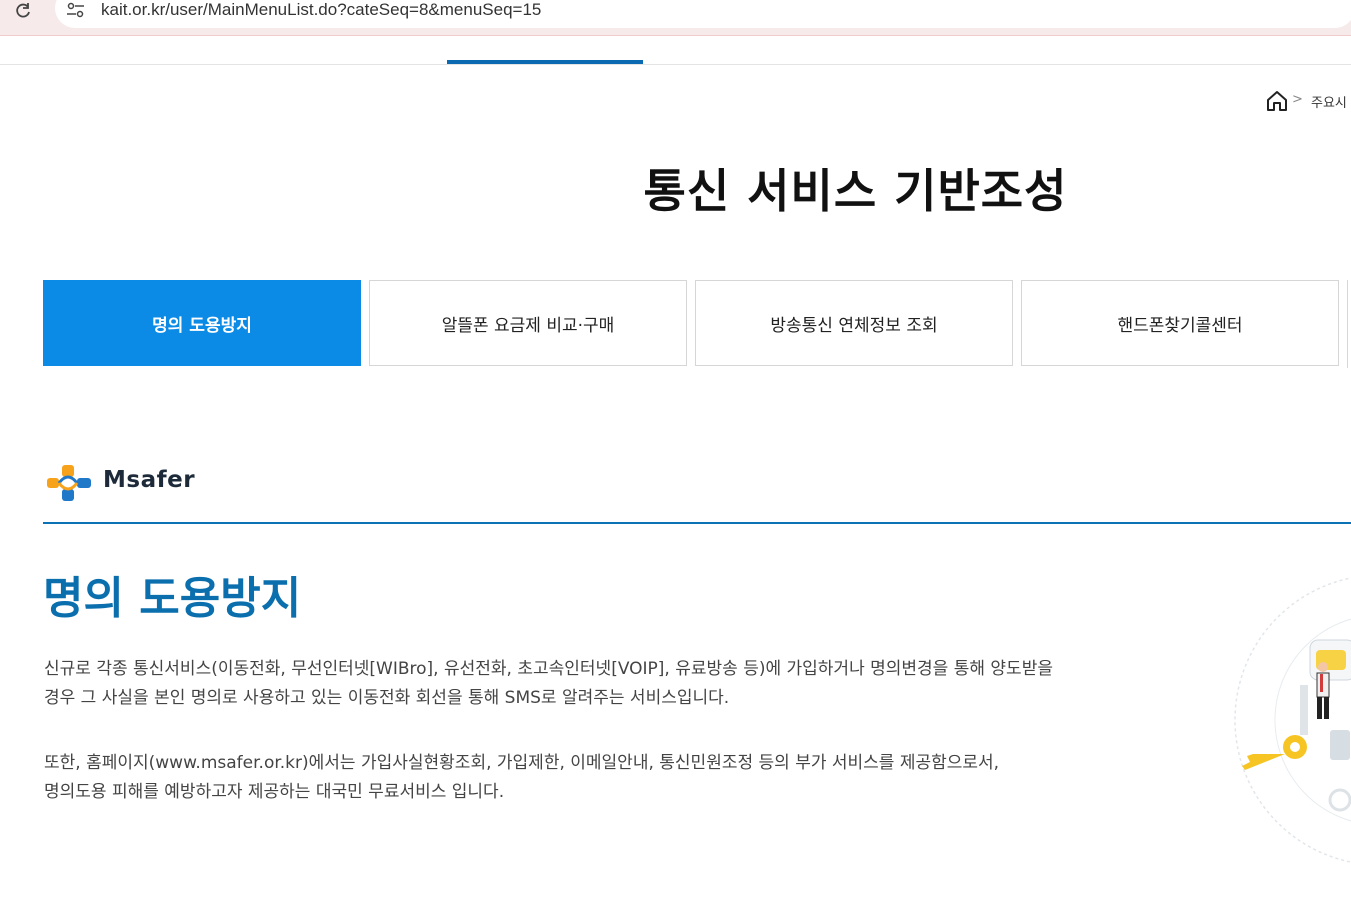 This screenshot has height=900, width=1351. What do you see at coordinates (1292, 720) in the screenshot?
I see `security-illustration` at bounding box center [1292, 720].